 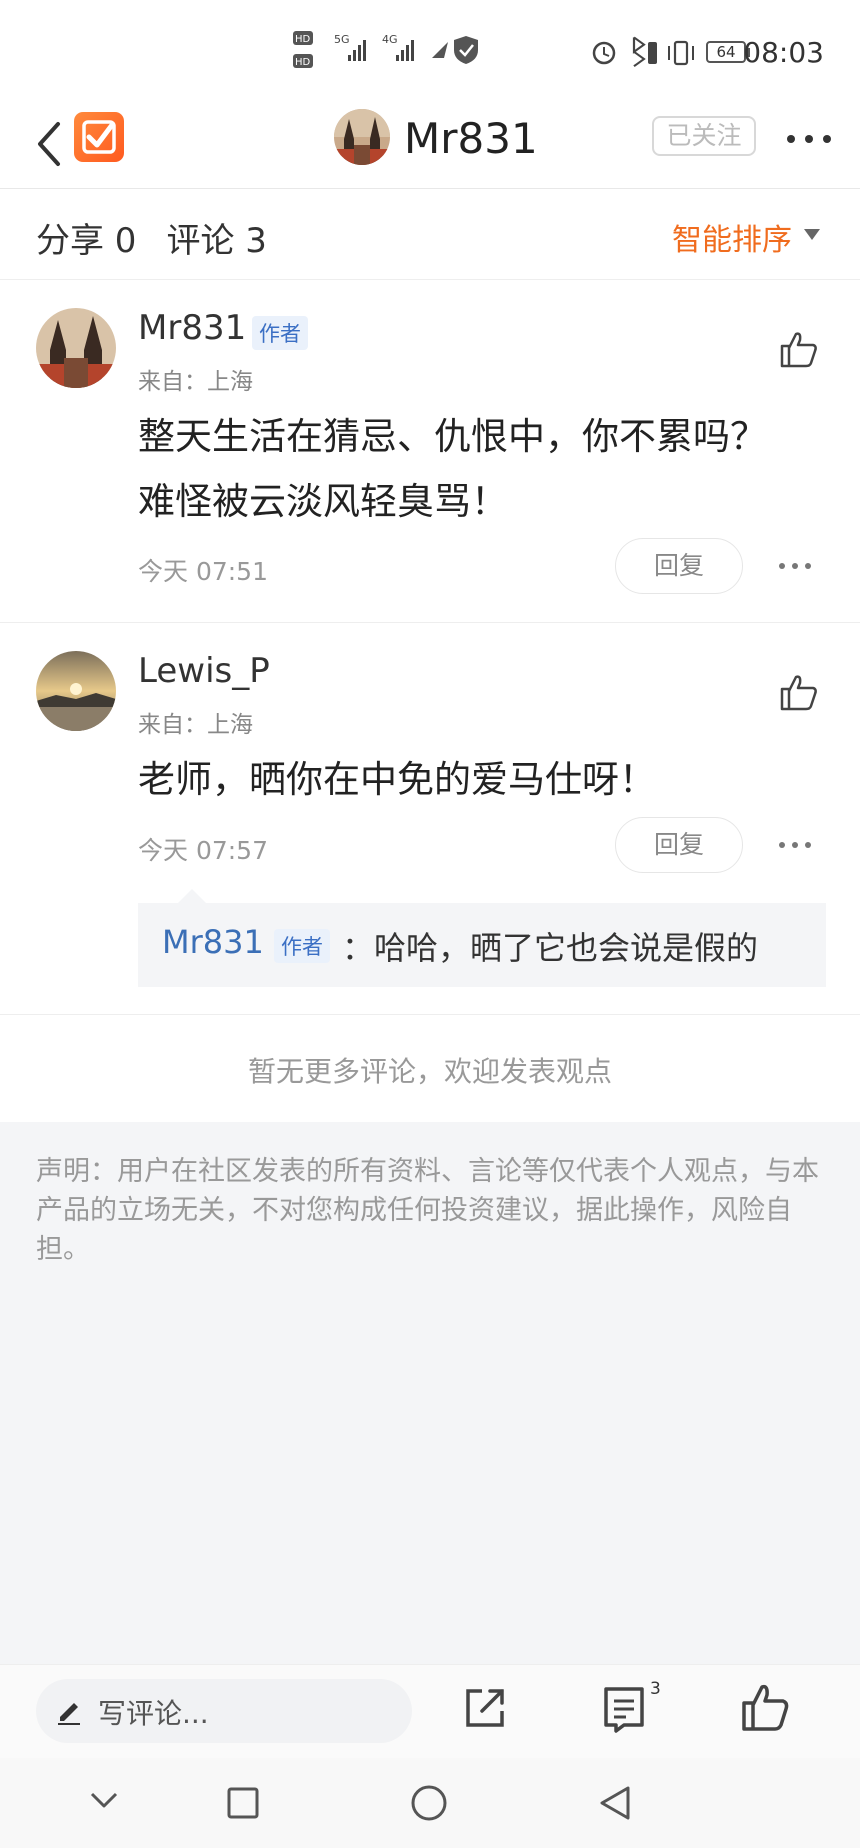 I want to click on battery-icon: 64, so click(x=728, y=52).